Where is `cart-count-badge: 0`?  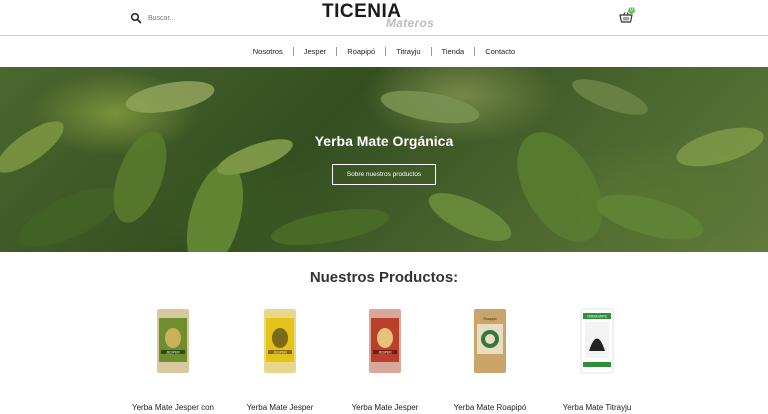
cart-count-badge: 0 is located at coordinates (631, 10).